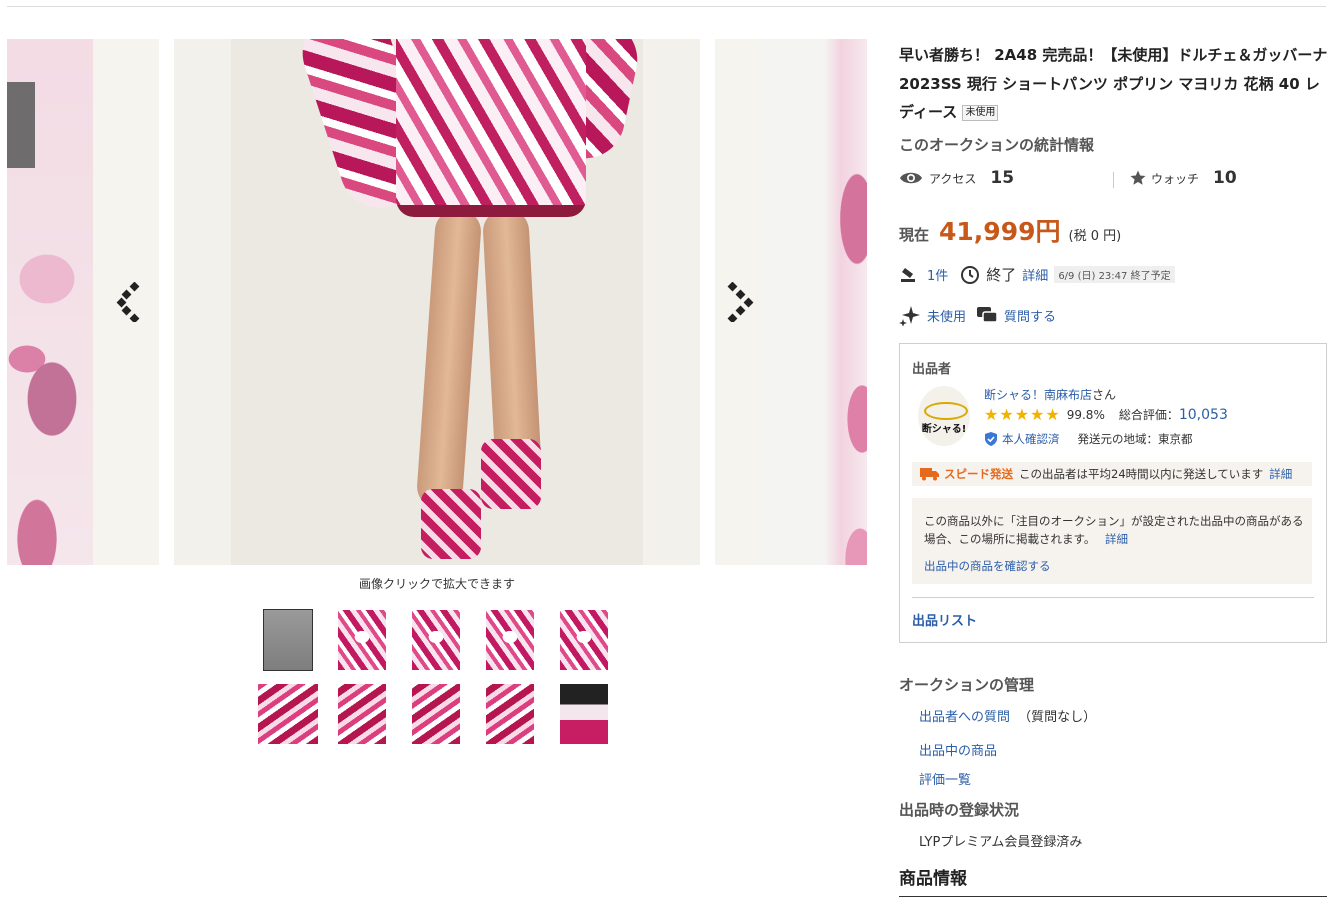 Image resolution: width=1333 pixels, height=905 pixels. I want to click on sparkle-icon, so click(909, 316).